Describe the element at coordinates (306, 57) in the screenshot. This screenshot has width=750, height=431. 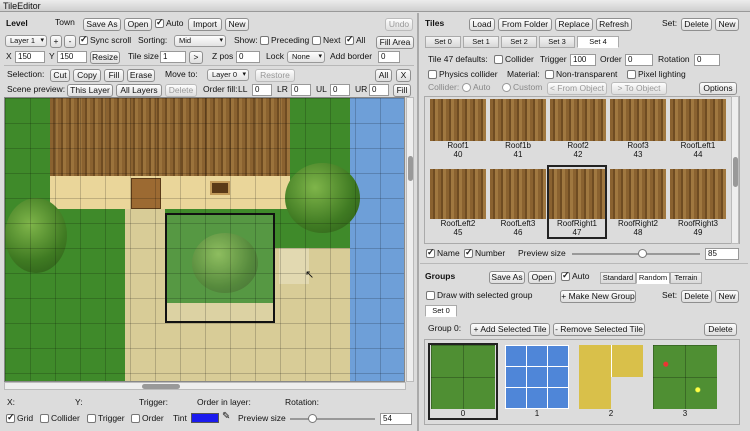
I see `lock-dropdown: None` at that location.